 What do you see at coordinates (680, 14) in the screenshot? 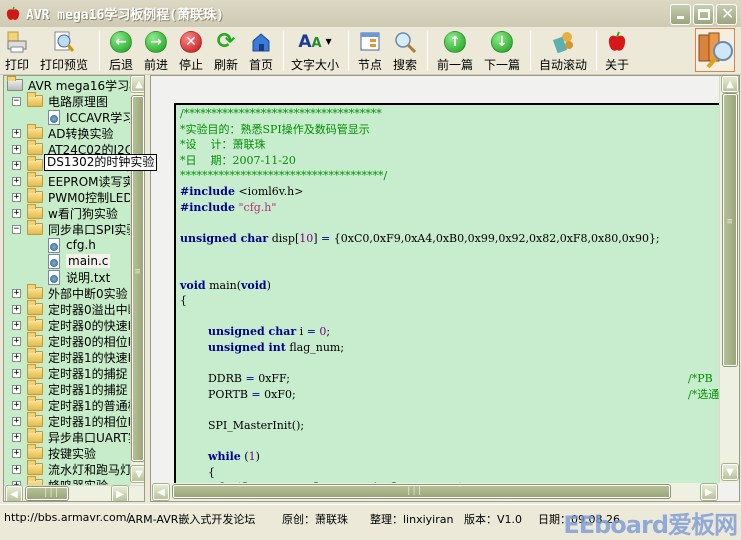
I see `minimize-button` at bounding box center [680, 14].